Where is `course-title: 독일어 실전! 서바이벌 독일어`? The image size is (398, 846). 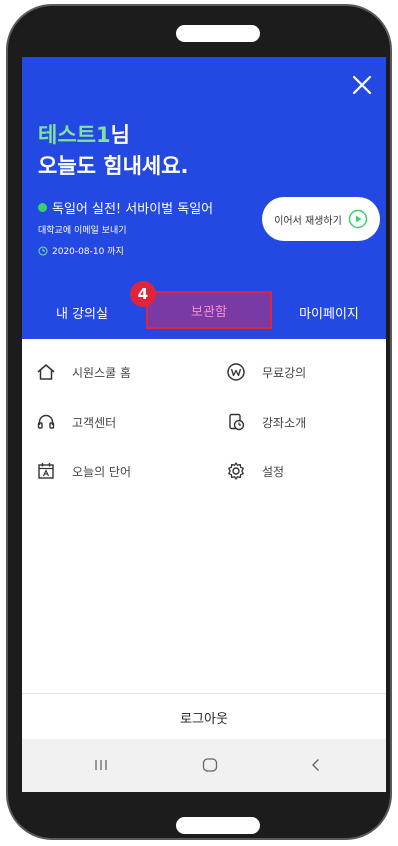
course-title: 독일어 실전! 서바이벌 독일어 is located at coordinates (133, 209).